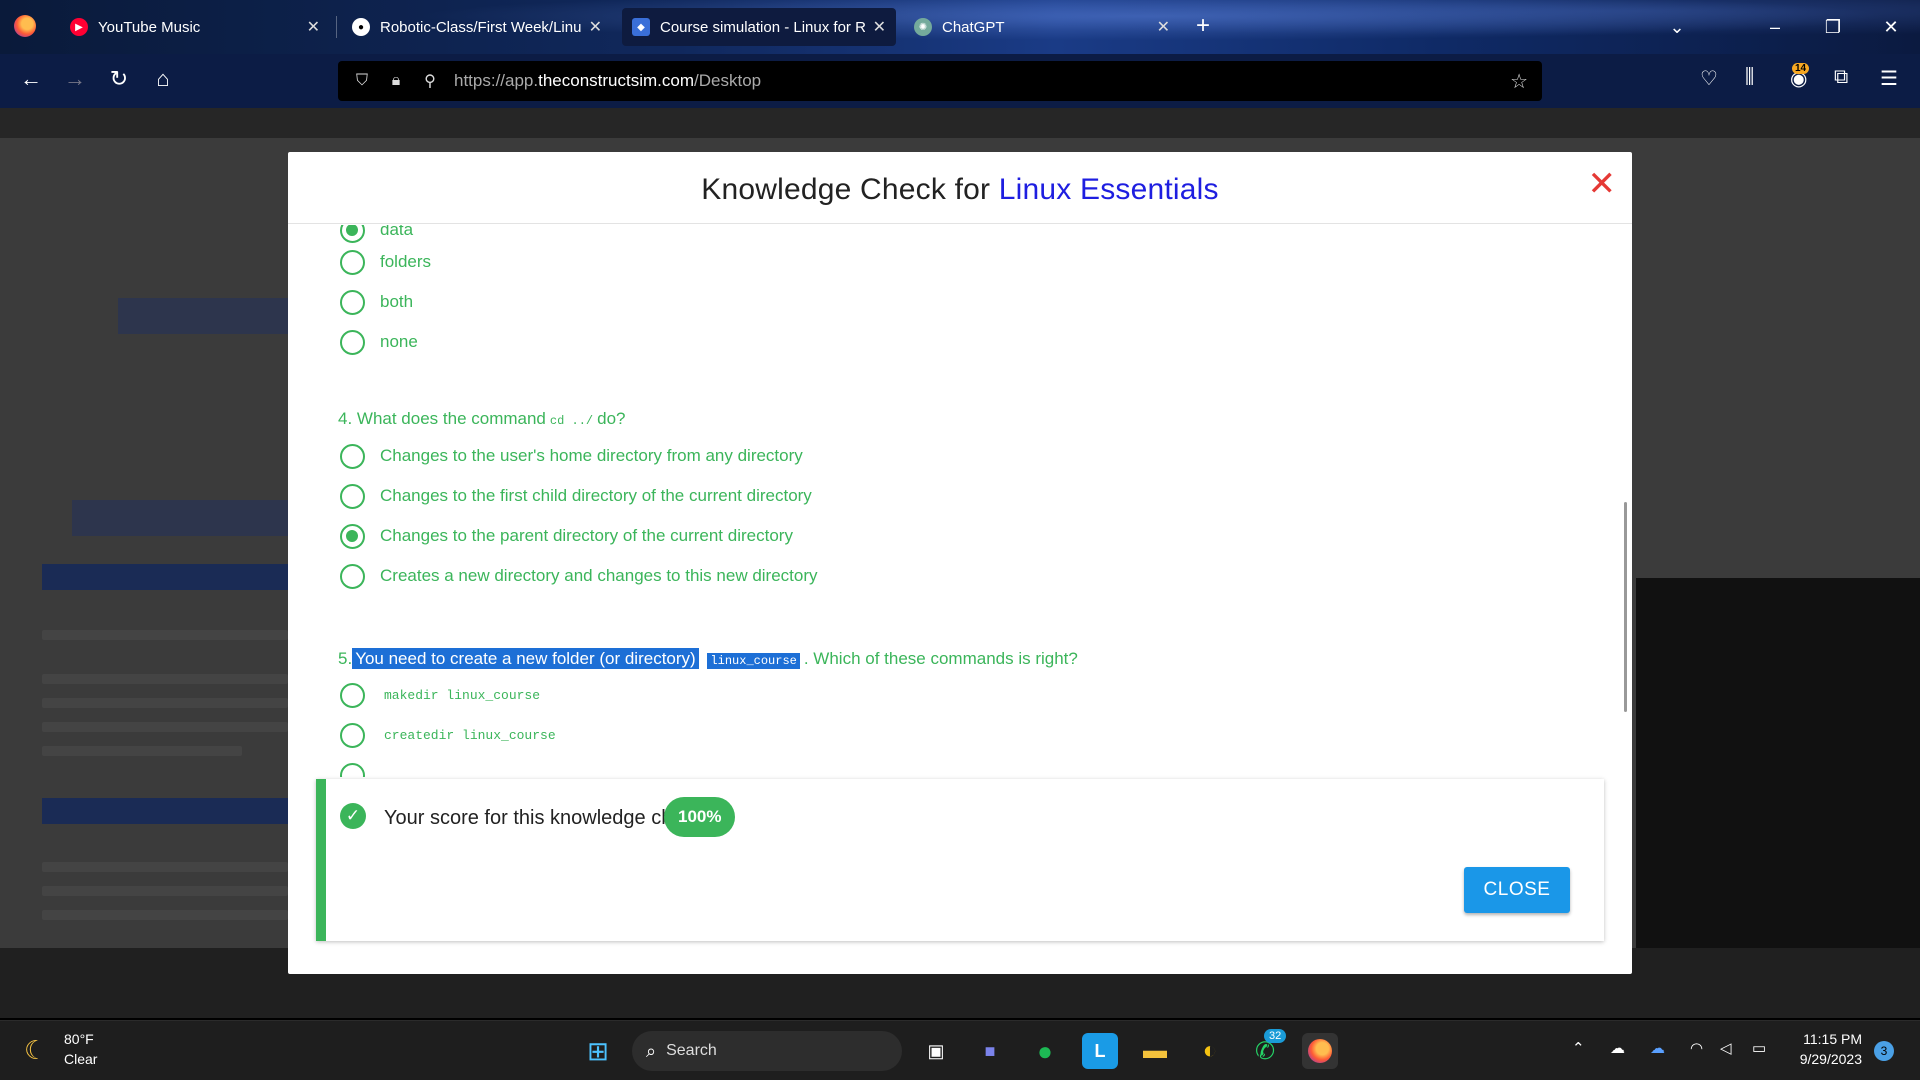 The image size is (1920, 1080). I want to click on firefox-icon, so click(25, 26).